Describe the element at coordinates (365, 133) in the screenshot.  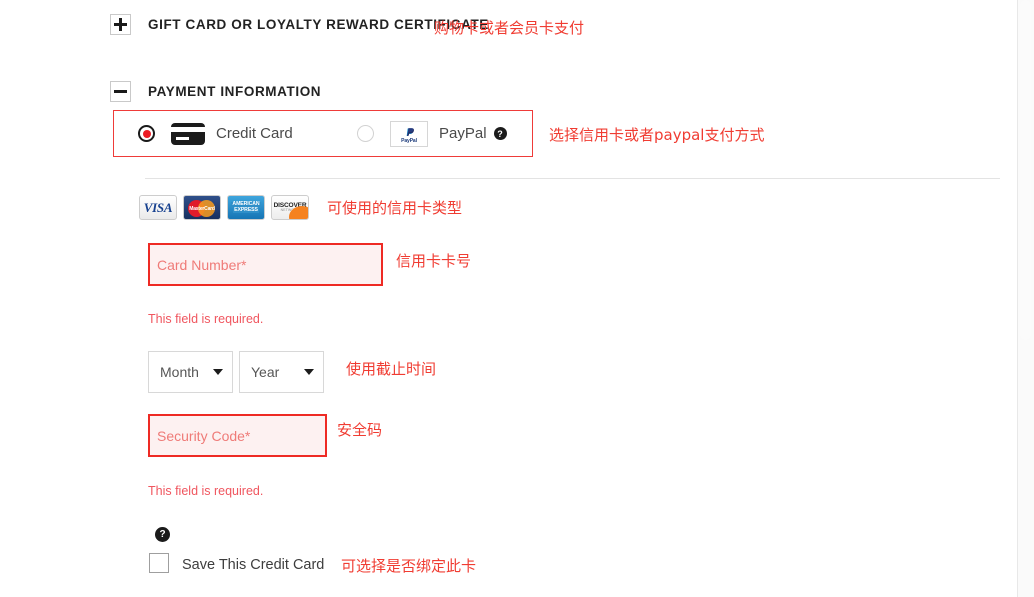
I see `radio-paypal` at that location.